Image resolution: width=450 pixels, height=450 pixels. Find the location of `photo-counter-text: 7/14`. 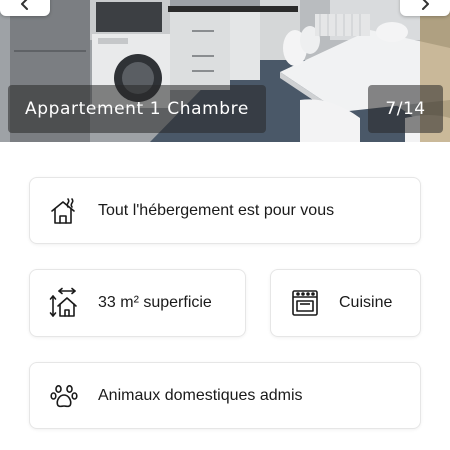

photo-counter-text: 7/14 is located at coordinates (405, 109).